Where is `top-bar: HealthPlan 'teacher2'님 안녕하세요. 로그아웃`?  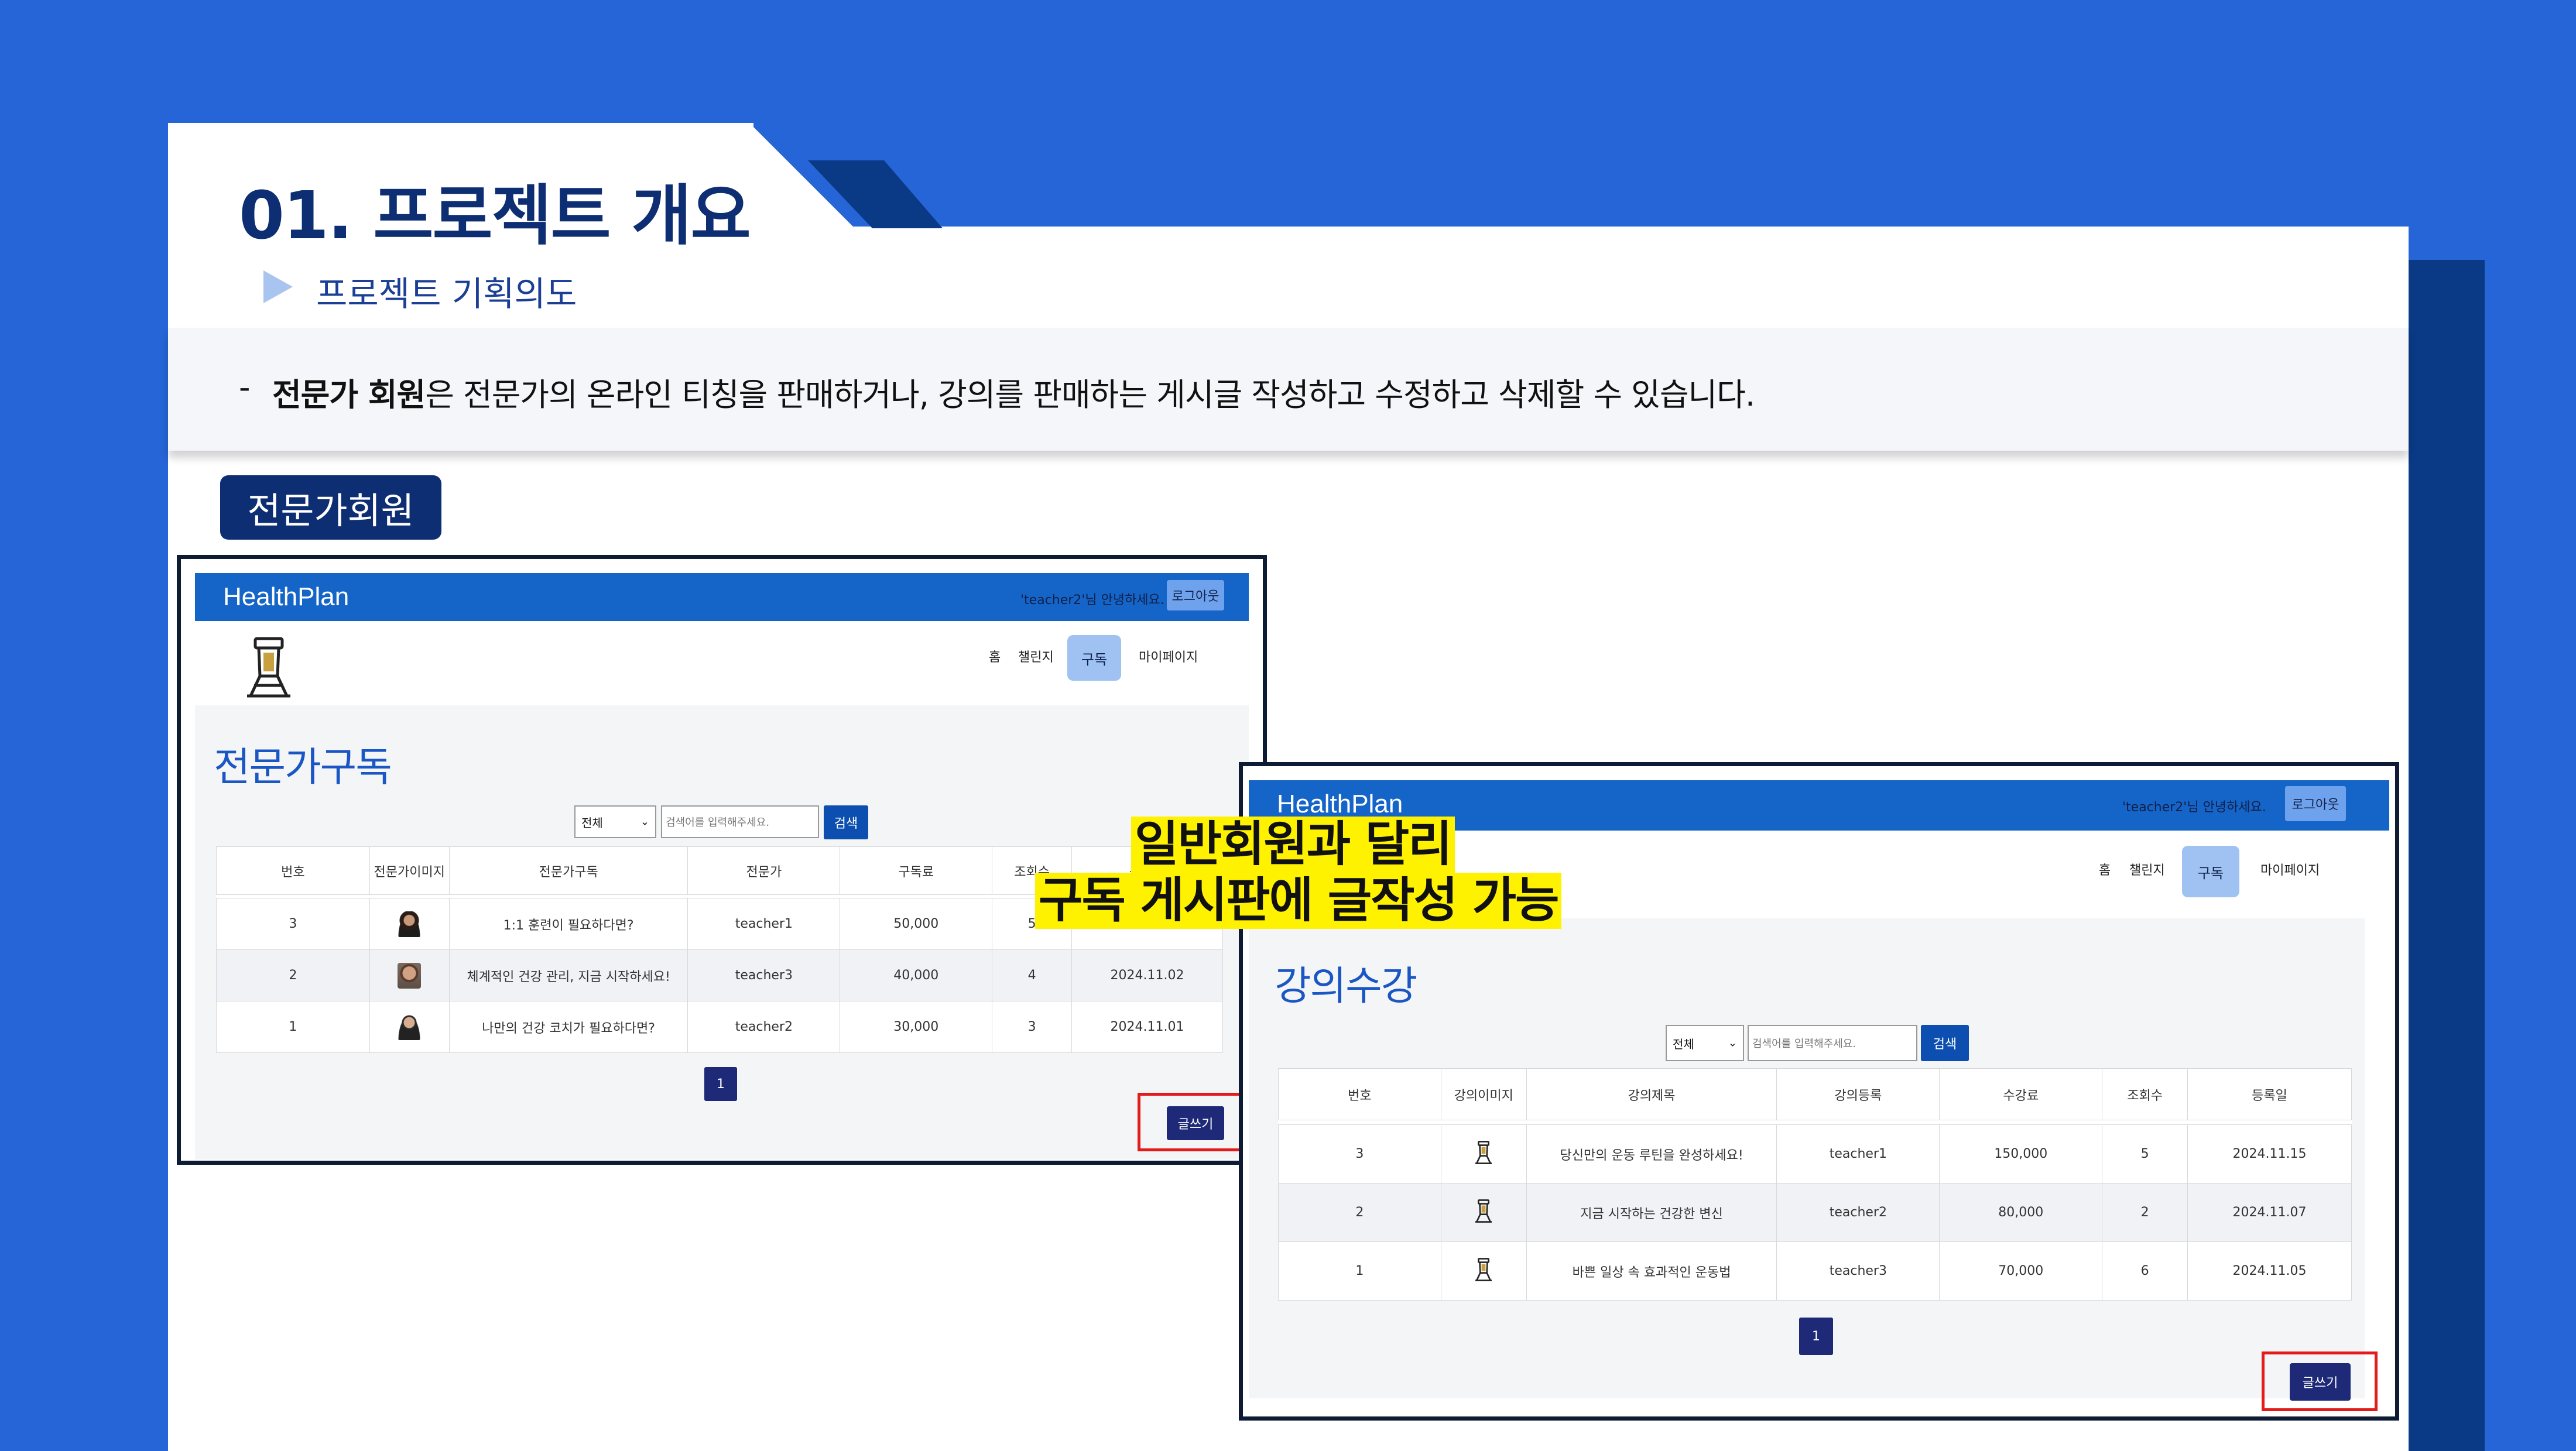 top-bar: HealthPlan 'teacher2'님 안녕하세요. 로그아웃 is located at coordinates (722, 597).